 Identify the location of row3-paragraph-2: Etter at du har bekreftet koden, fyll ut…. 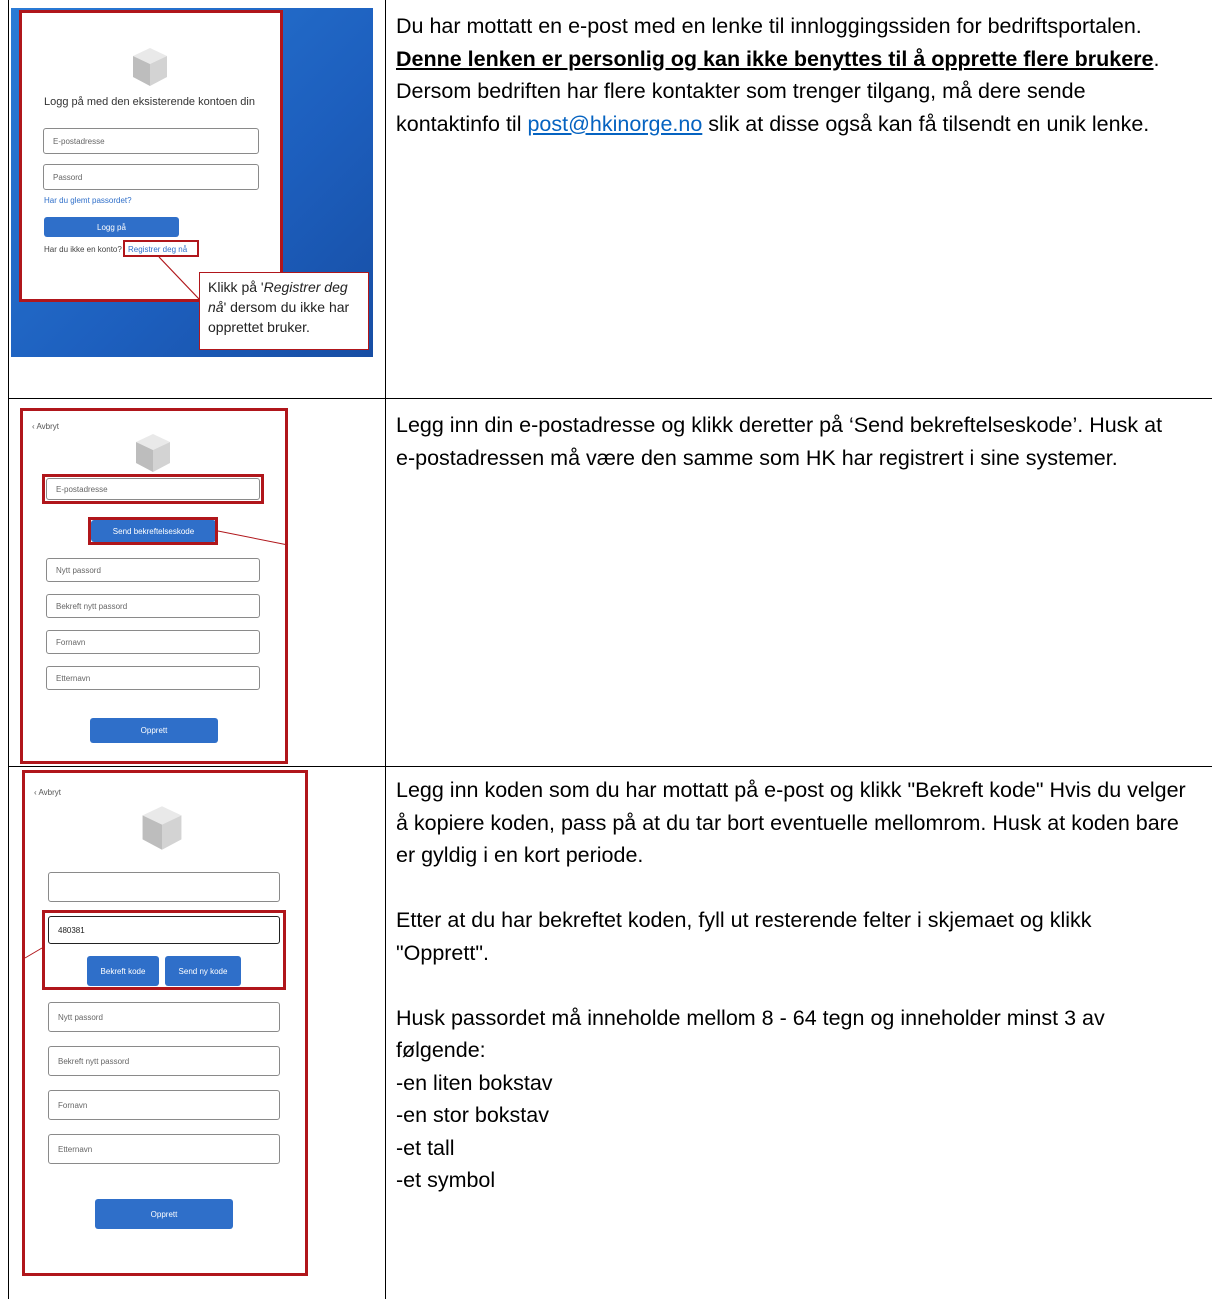
(744, 936).